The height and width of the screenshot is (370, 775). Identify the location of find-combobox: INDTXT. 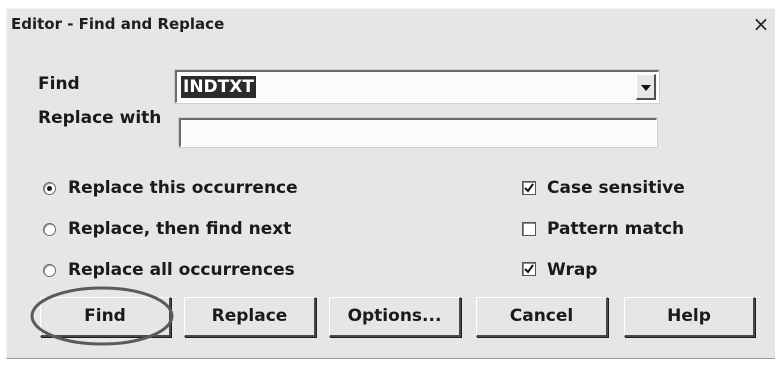
(417, 86).